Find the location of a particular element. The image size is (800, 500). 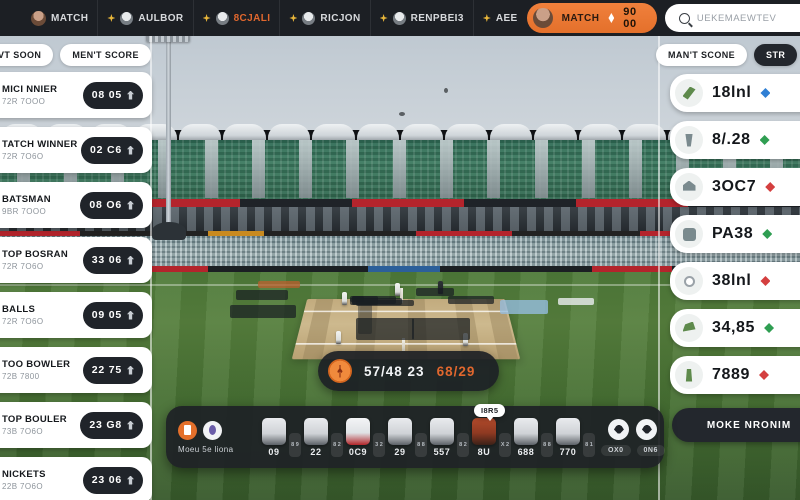

odds-button: 33 06 is located at coordinates (112, 260).